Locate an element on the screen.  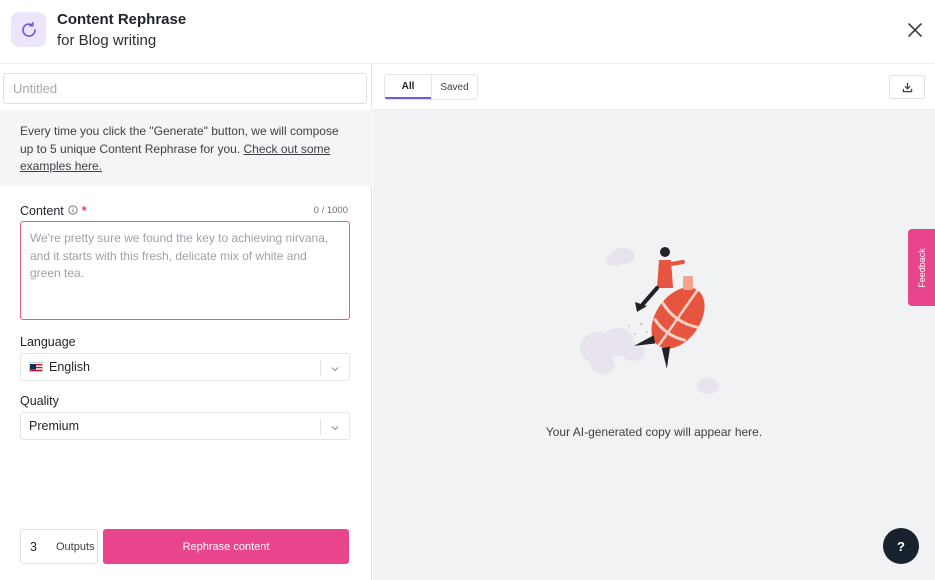
download-icon is located at coordinates (907, 87).